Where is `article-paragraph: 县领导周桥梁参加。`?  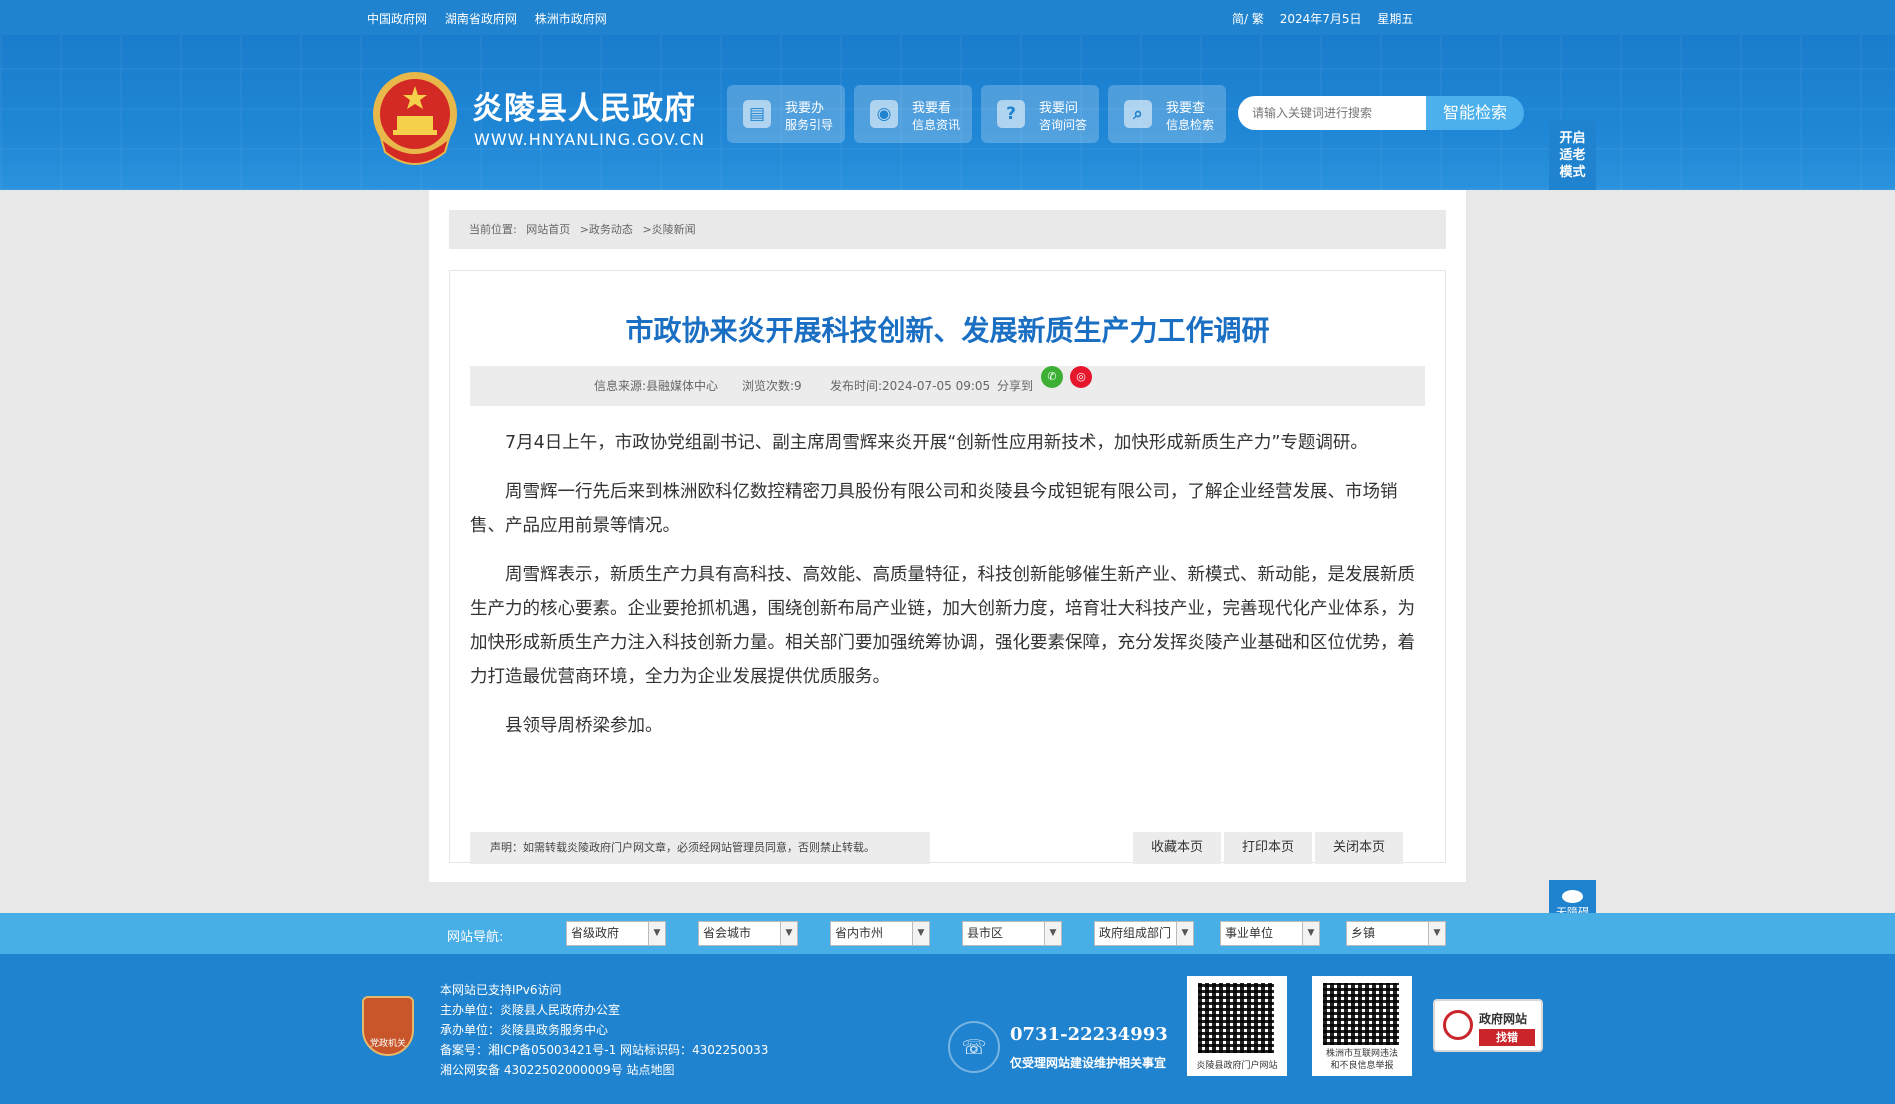
article-paragraph: 县领导周桥梁参加。 is located at coordinates (584, 726).